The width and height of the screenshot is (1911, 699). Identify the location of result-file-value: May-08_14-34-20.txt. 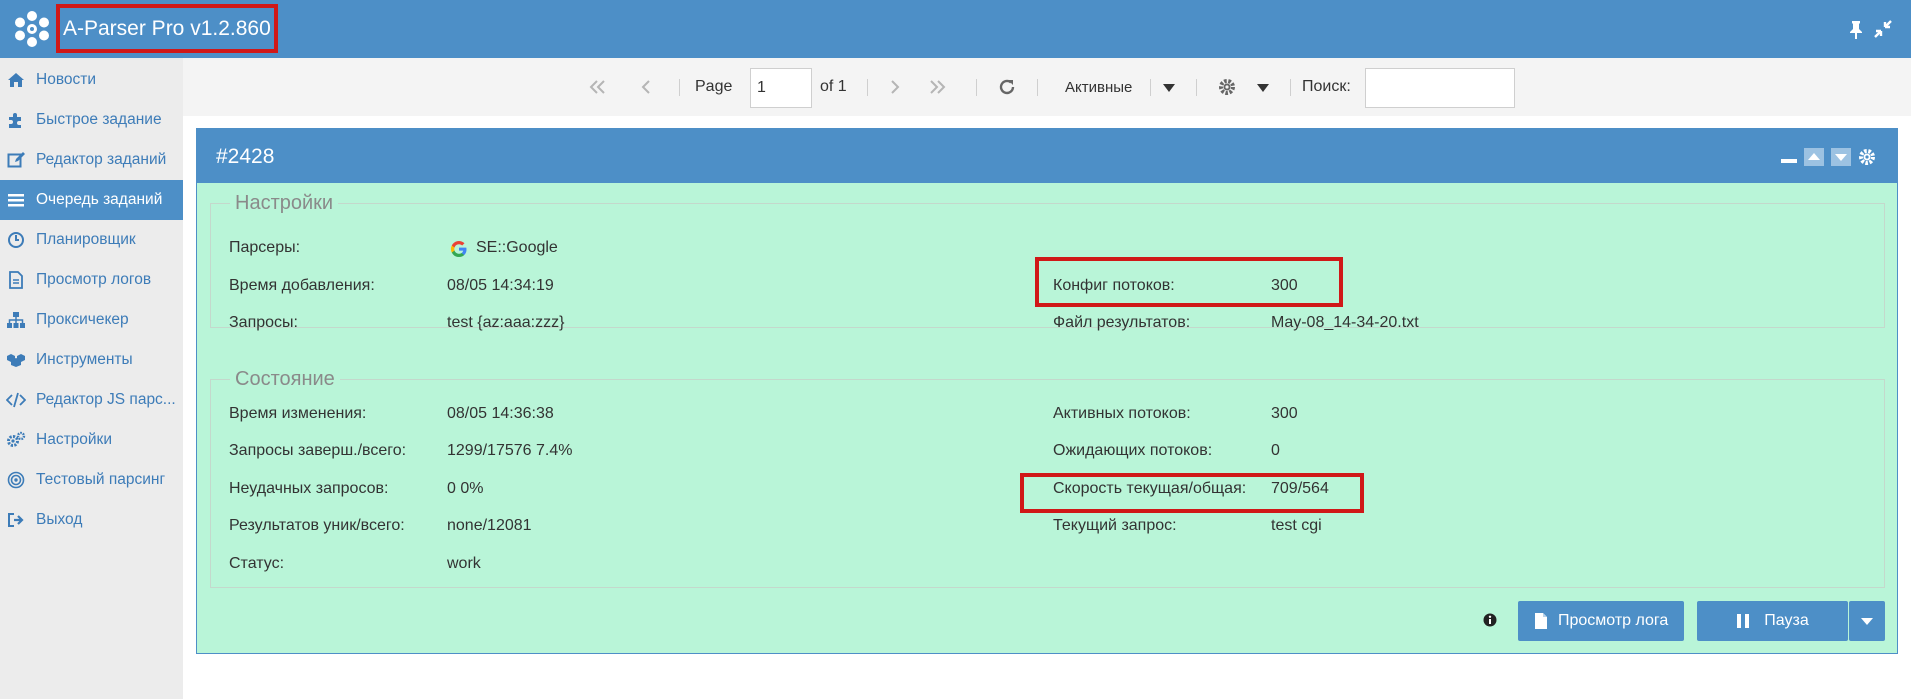
(1345, 322).